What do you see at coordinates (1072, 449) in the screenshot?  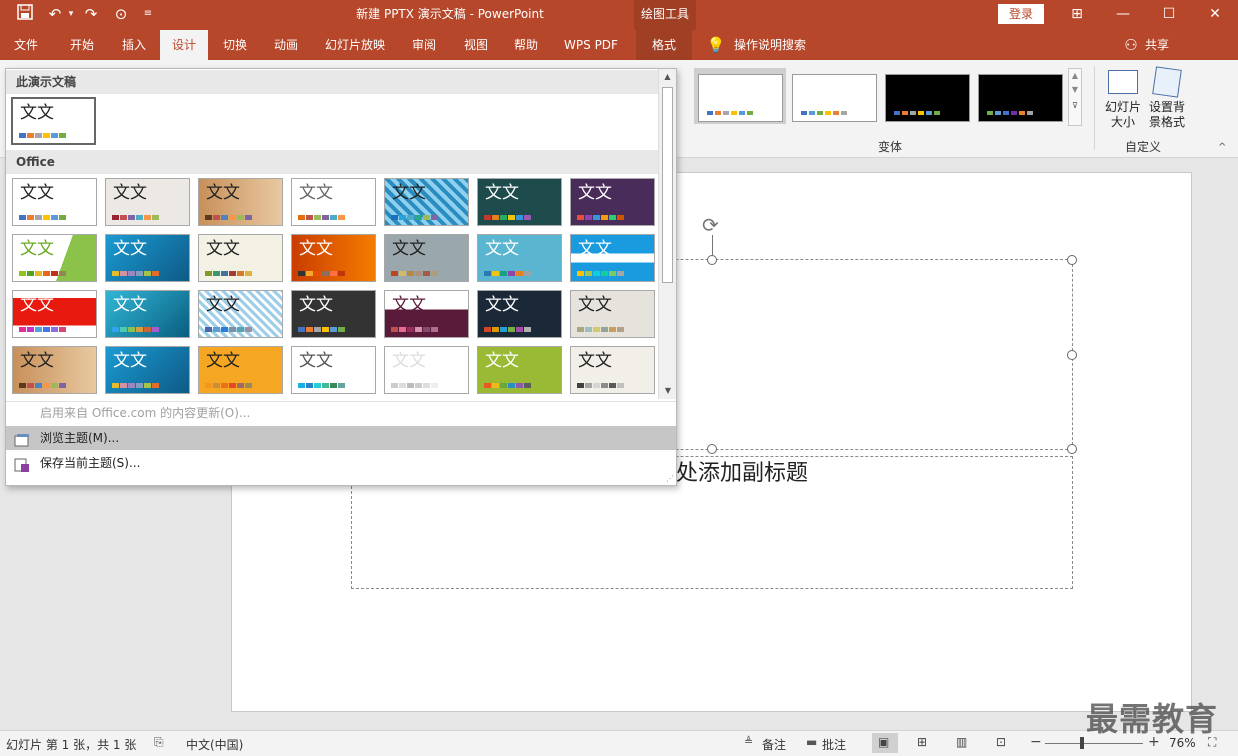 I see `resize-handle-bottom-right` at bounding box center [1072, 449].